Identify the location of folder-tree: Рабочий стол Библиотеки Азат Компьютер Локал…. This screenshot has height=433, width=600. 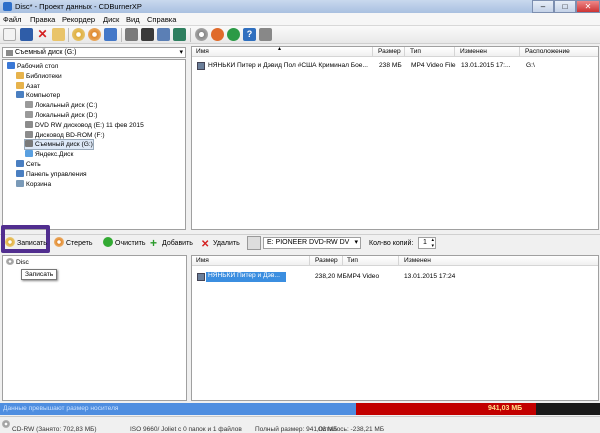
(94, 144).